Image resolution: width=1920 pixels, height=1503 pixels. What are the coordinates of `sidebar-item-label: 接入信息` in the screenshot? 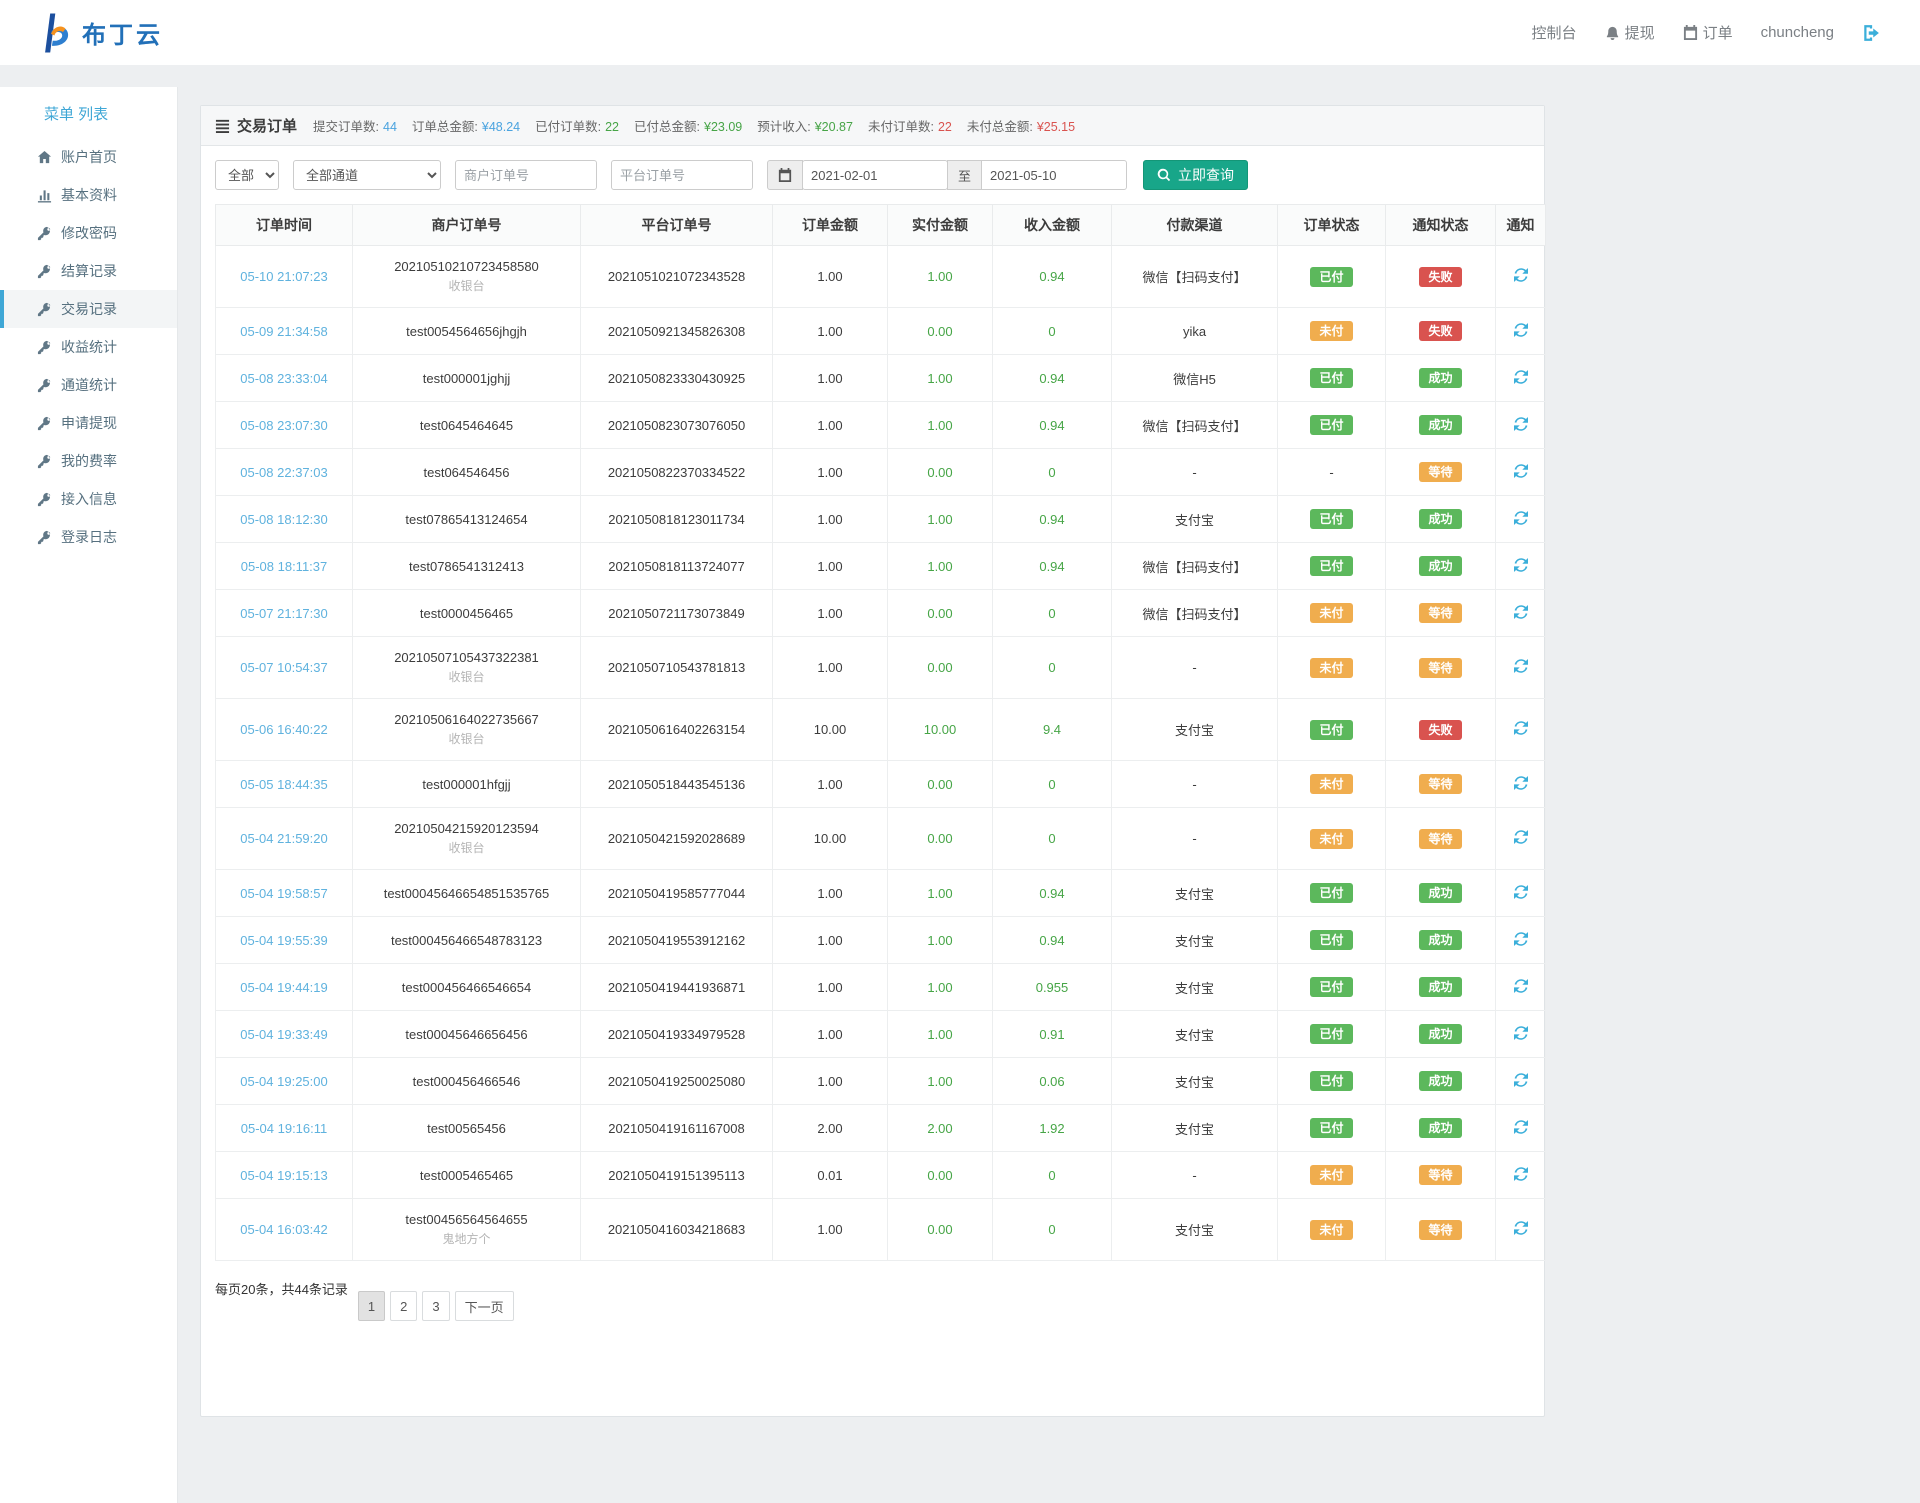 It's located at (89, 499).